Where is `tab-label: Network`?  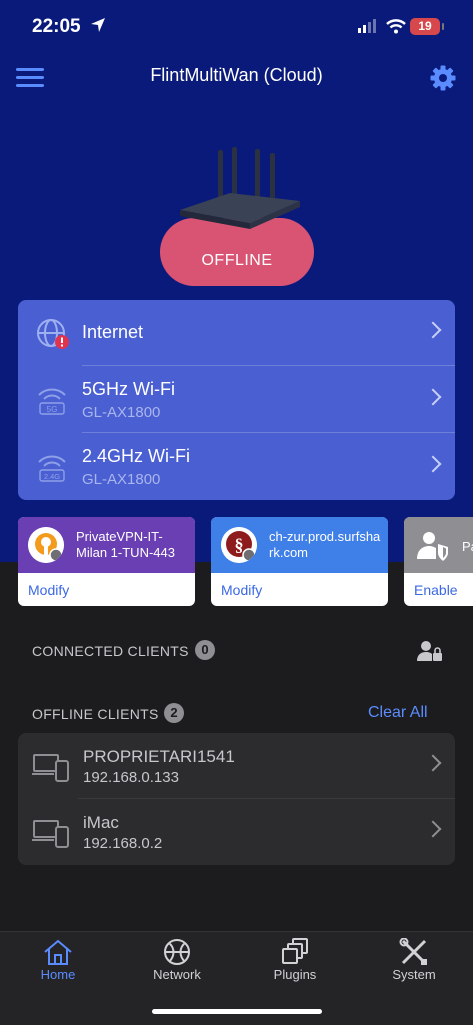 tab-label: Network is located at coordinates (177, 974).